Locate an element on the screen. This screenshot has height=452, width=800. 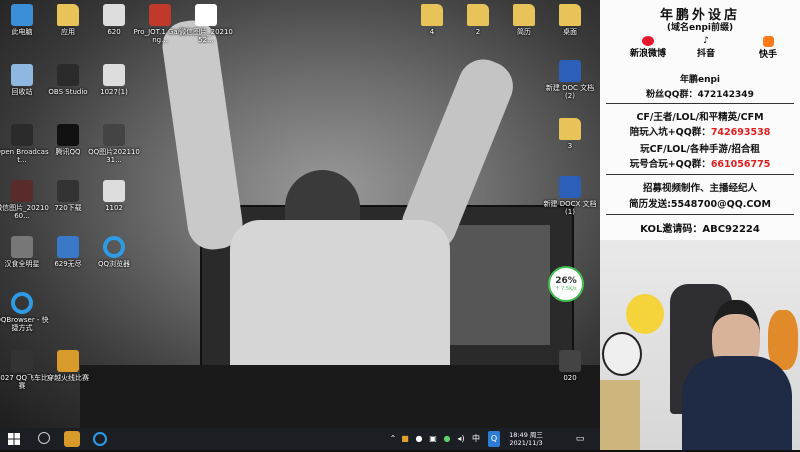
social-douyin-label: 抖音 is located at coordinates (705, 54).